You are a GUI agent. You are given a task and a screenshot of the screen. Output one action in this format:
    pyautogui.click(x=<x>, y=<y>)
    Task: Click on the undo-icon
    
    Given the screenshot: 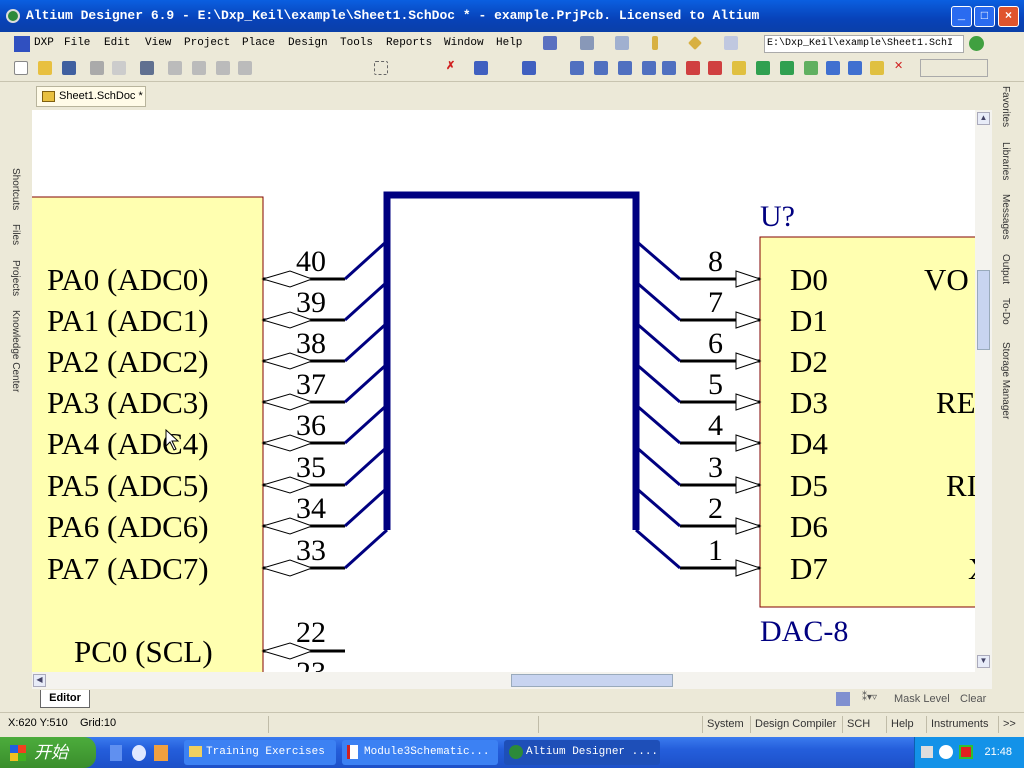 What is the action you would take?
    pyautogui.click(x=481, y=68)
    